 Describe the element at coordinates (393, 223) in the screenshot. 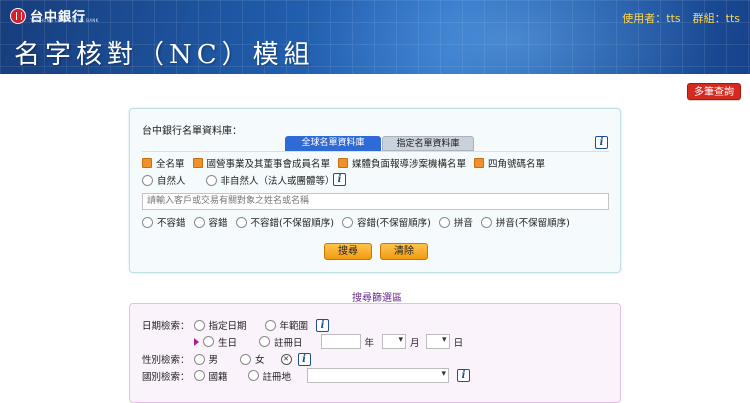

I see `radio-label: 容錯(不保留順序)` at that location.